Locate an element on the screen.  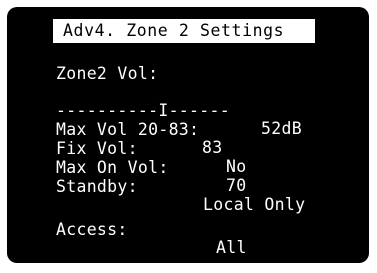
access-label: Access: is located at coordinates (92, 229).